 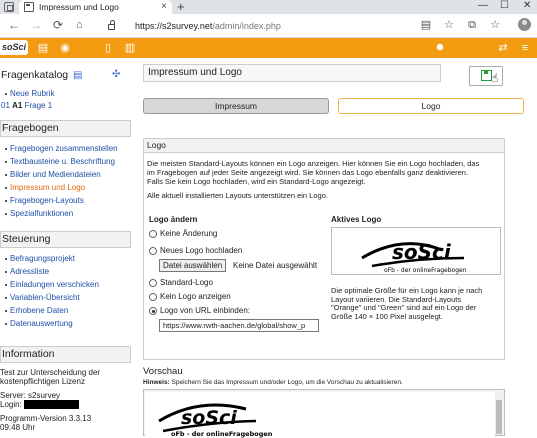 What do you see at coordinates (77, 75) in the screenshot?
I see `add-question-icon: ▤` at bounding box center [77, 75].